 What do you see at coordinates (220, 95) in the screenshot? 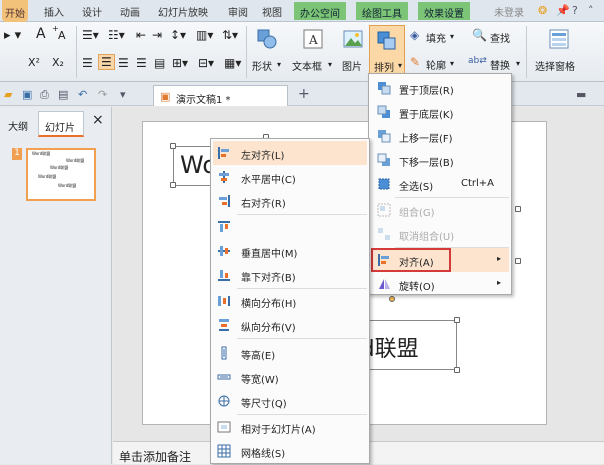
I see `document-tab: ▣ 演示文稿1 *` at bounding box center [220, 95].